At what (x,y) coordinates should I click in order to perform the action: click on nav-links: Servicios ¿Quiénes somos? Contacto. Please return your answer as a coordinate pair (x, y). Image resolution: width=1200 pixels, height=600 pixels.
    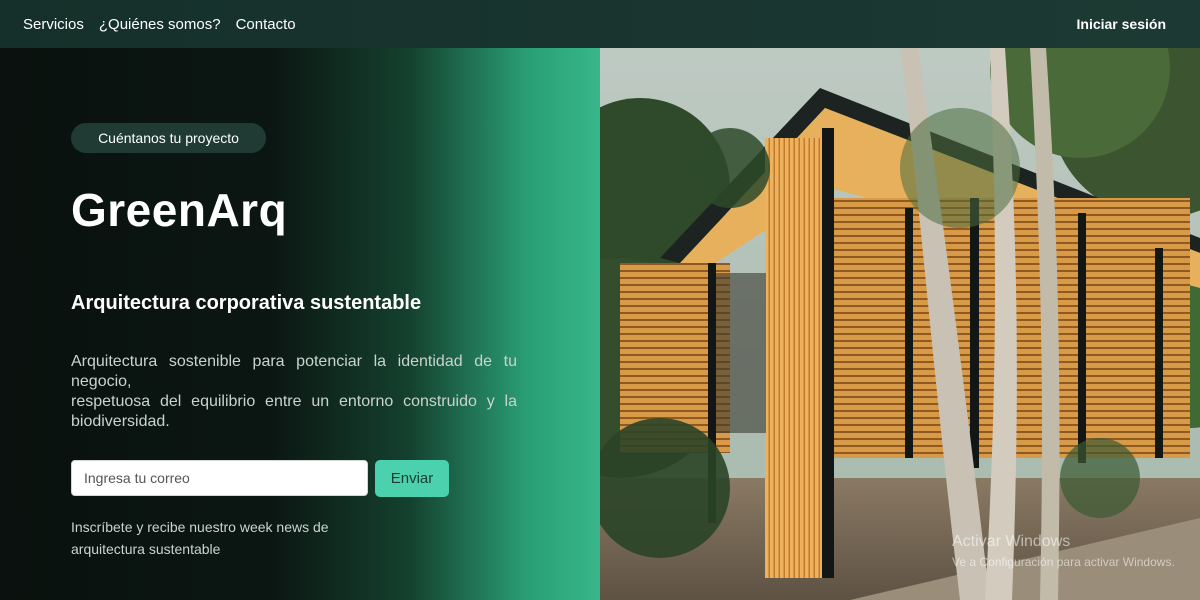
    Looking at the image, I should click on (159, 24).